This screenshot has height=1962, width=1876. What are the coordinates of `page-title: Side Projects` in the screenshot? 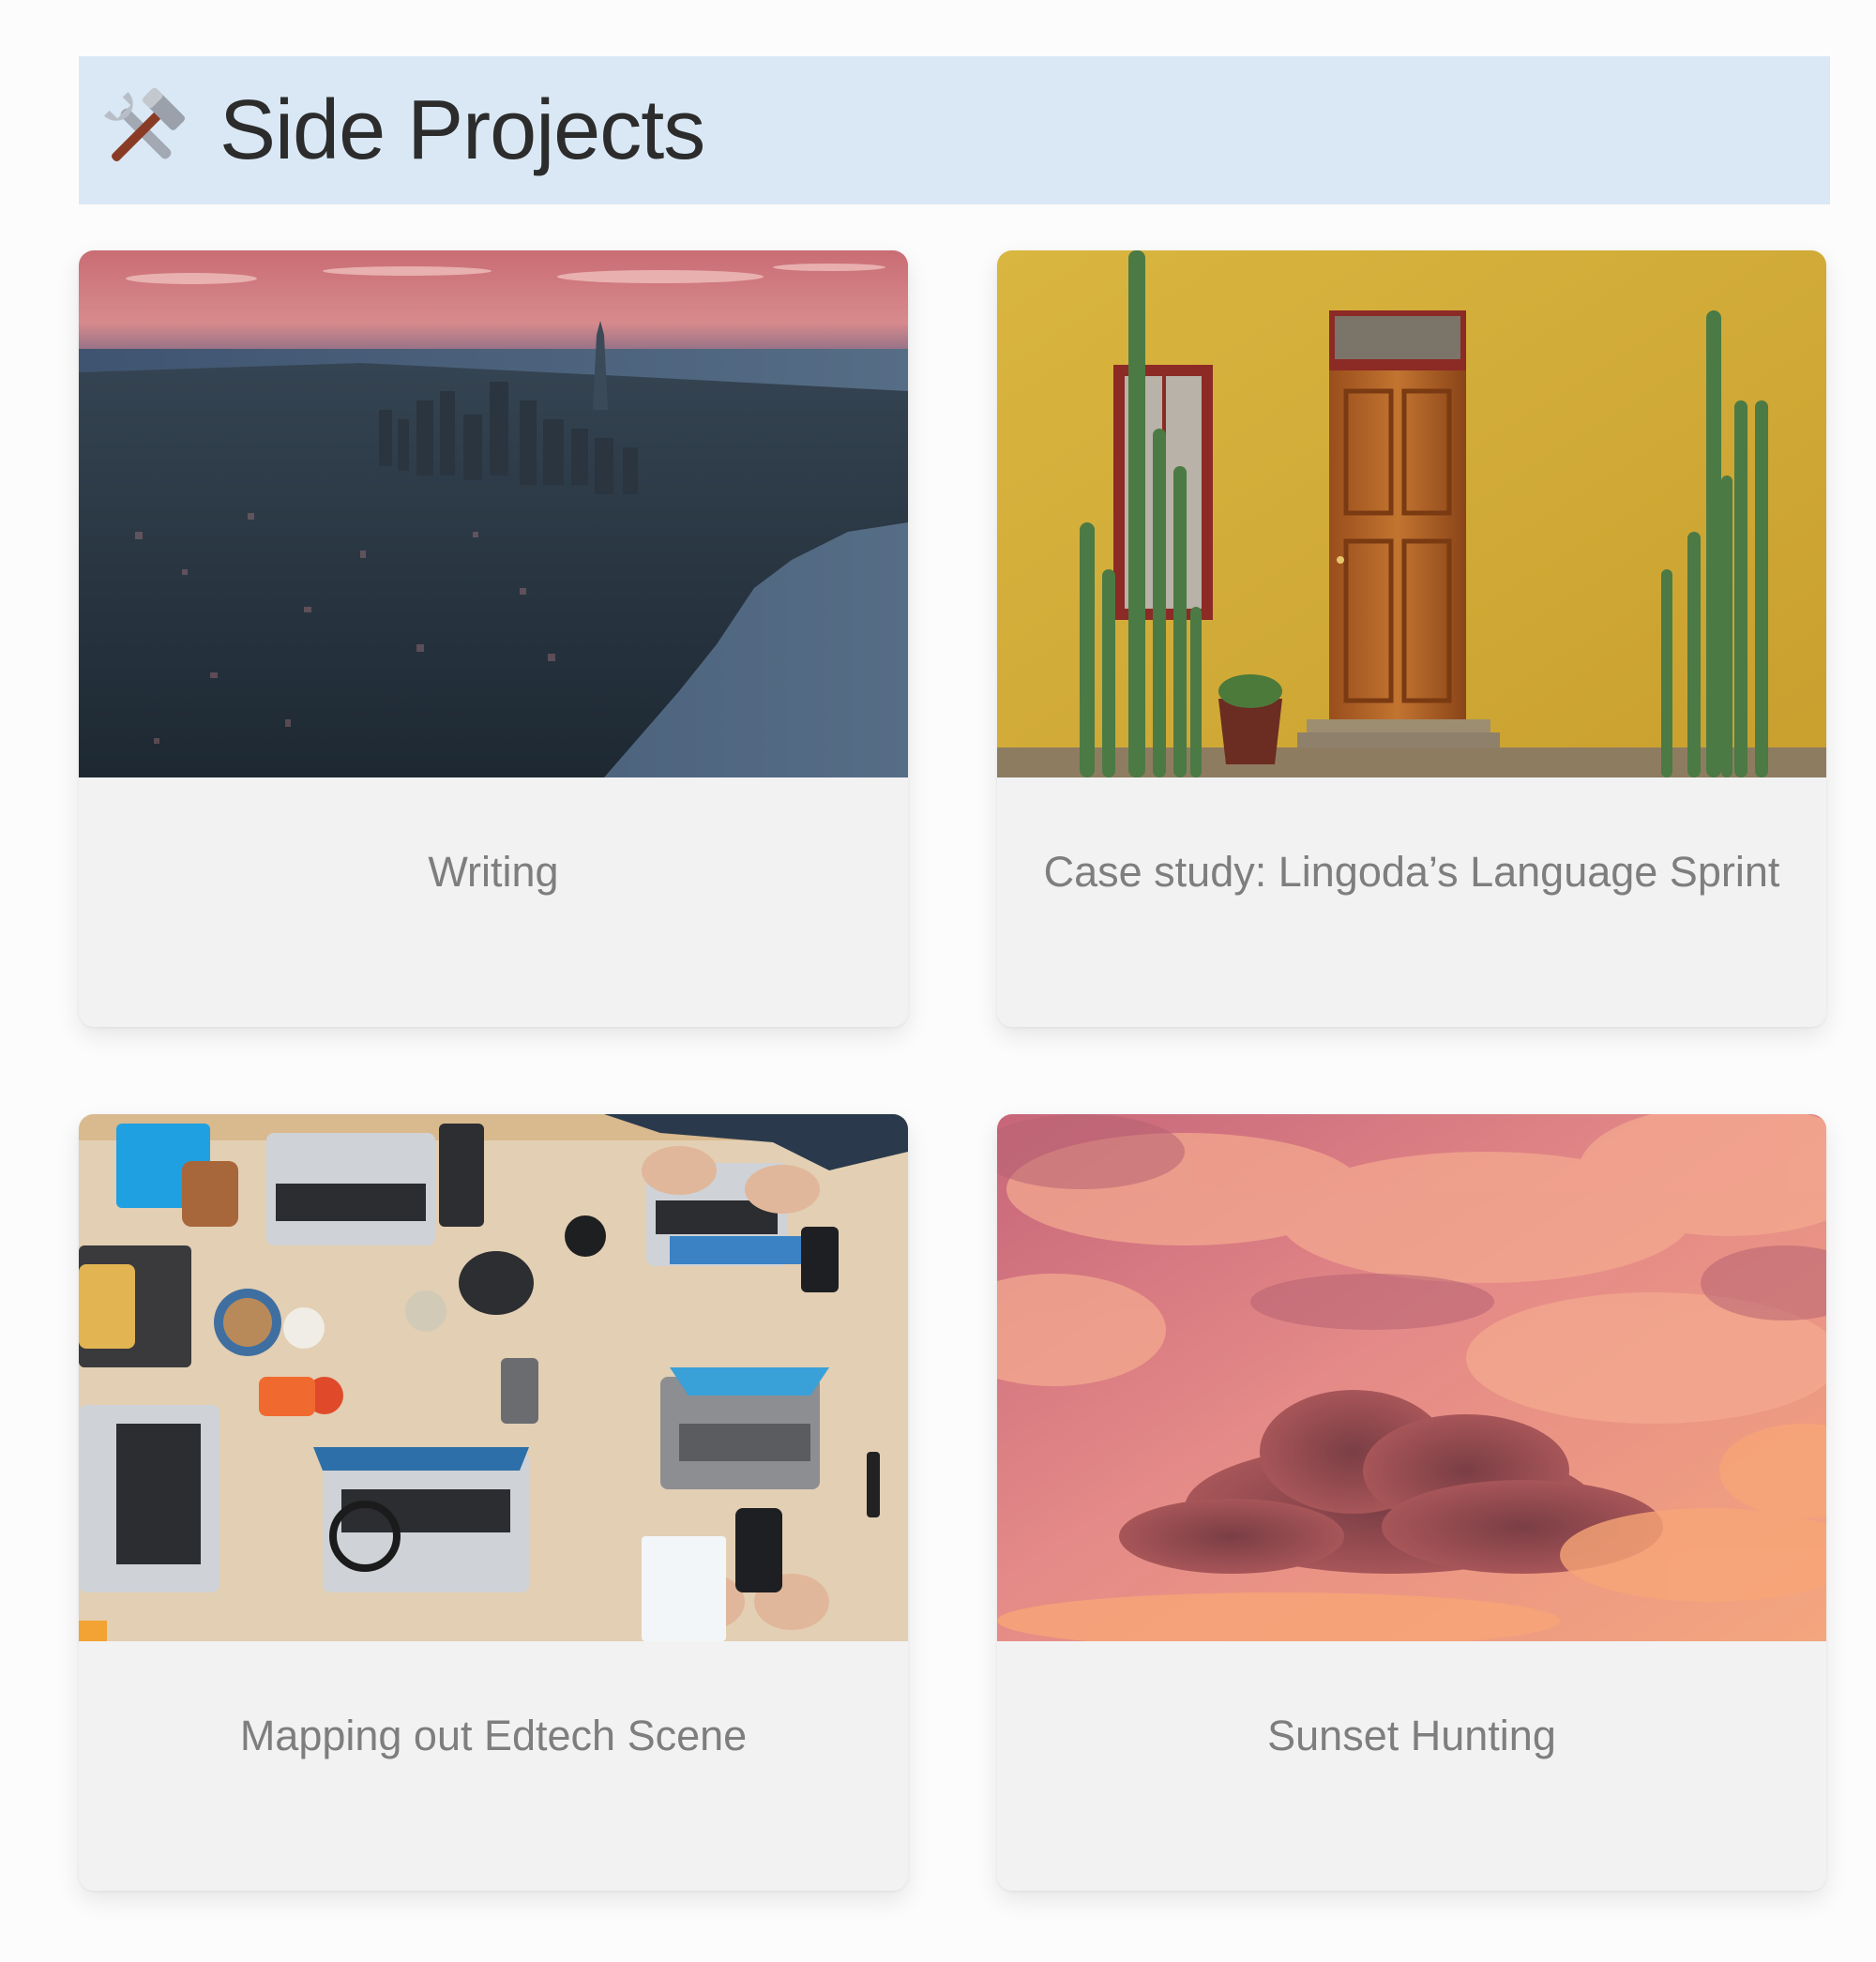 It's located at (462, 130).